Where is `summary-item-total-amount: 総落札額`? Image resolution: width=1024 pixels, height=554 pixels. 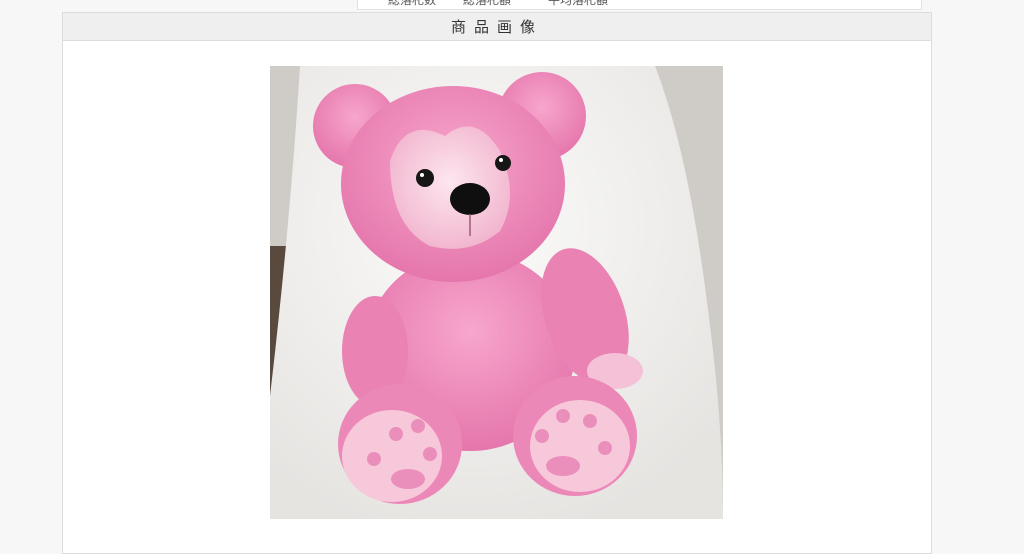
summary-item-total-amount: 総落札額 is located at coordinates (487, 3).